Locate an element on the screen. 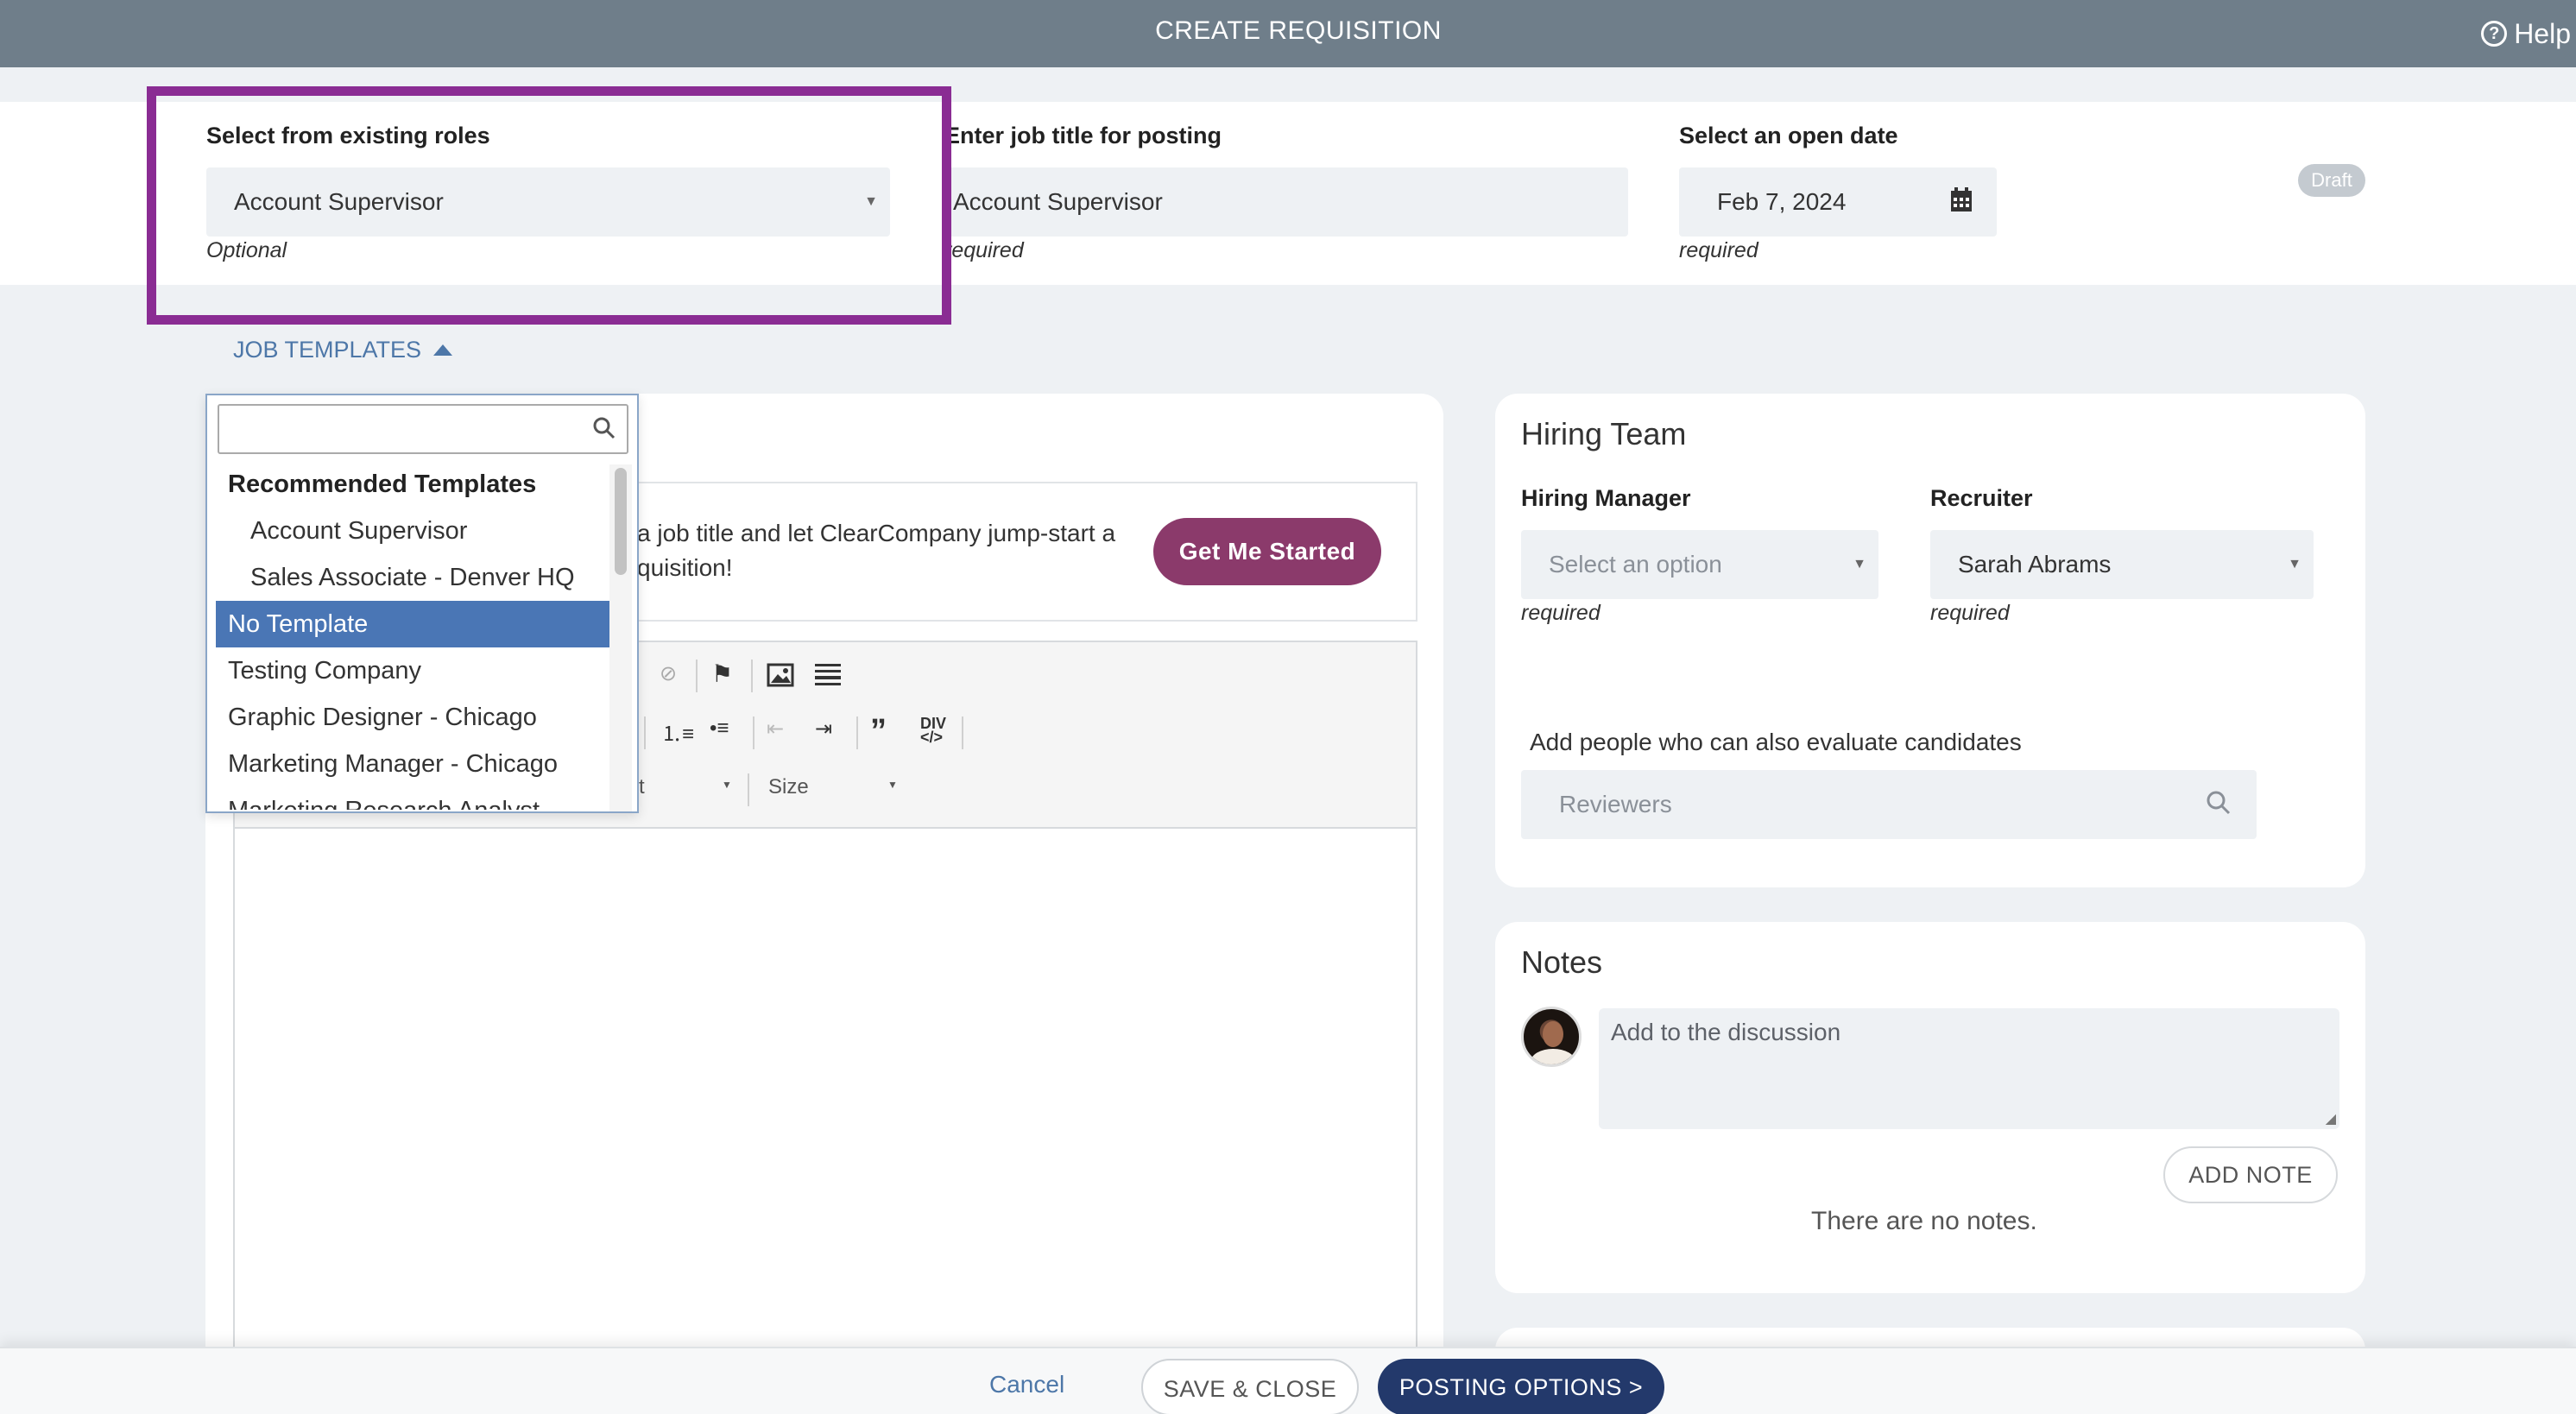  job-title-label: Enter job title for posting is located at coordinates (1083, 135).